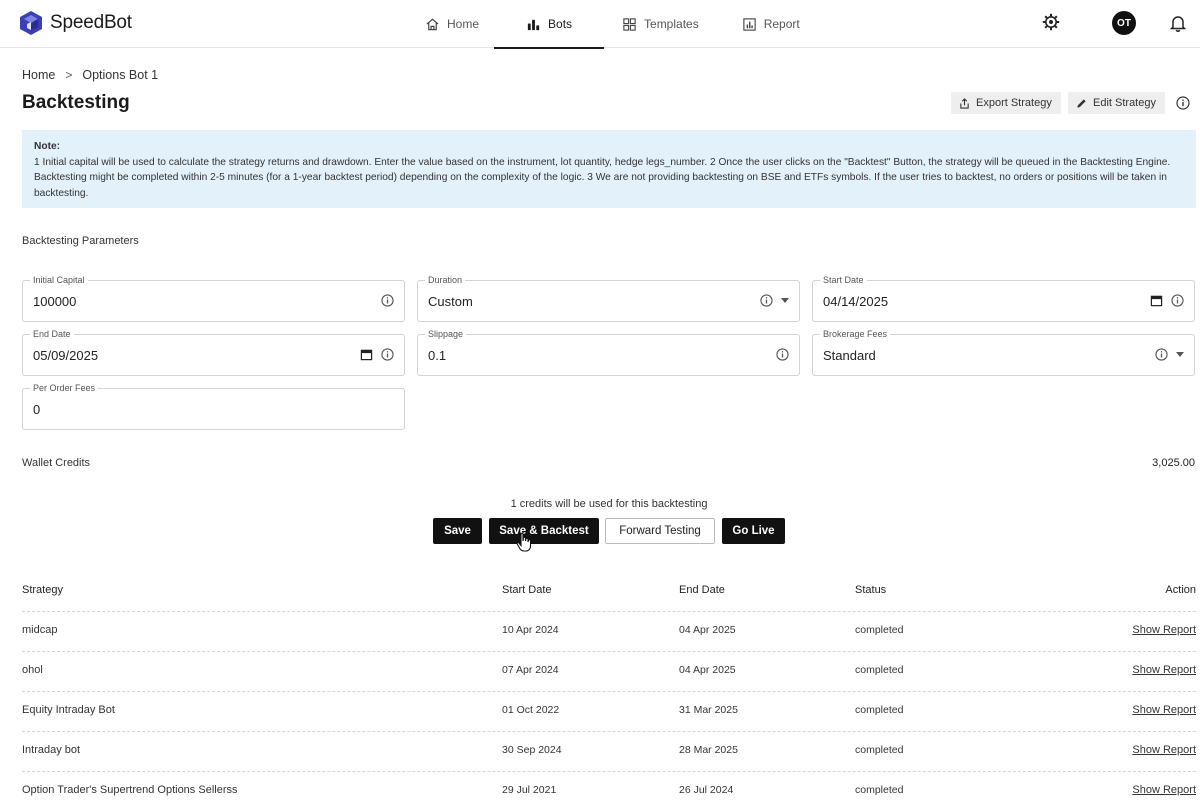 This screenshot has width=1200, height=800. I want to click on edit-strategy-label: Edit Strategy, so click(1124, 103).